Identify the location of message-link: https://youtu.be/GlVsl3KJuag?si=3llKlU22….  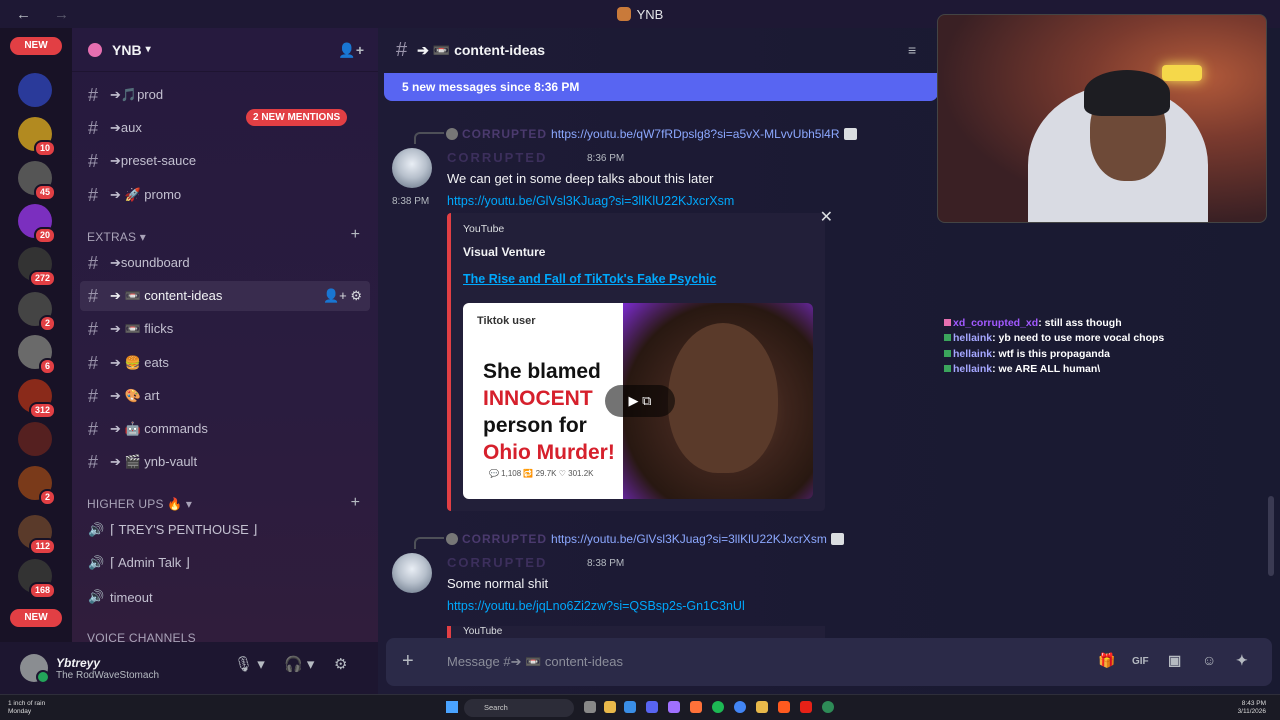
(590, 201).